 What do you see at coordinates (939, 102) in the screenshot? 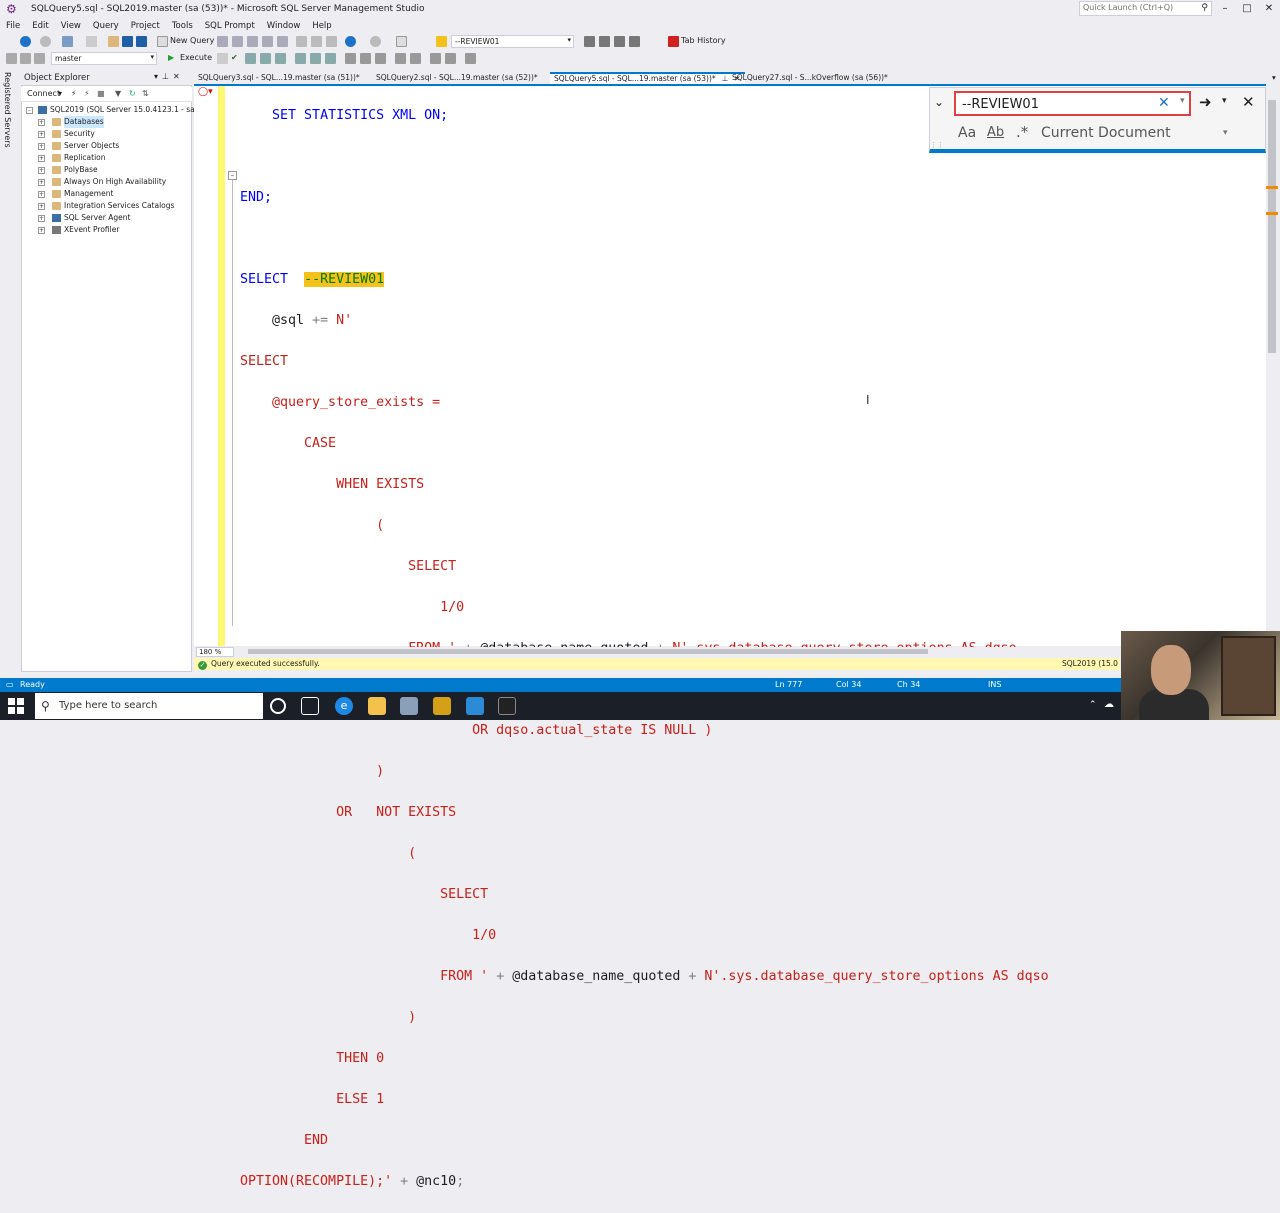
I see `toggle-replace-chevron-icon: ⌄` at bounding box center [939, 102].